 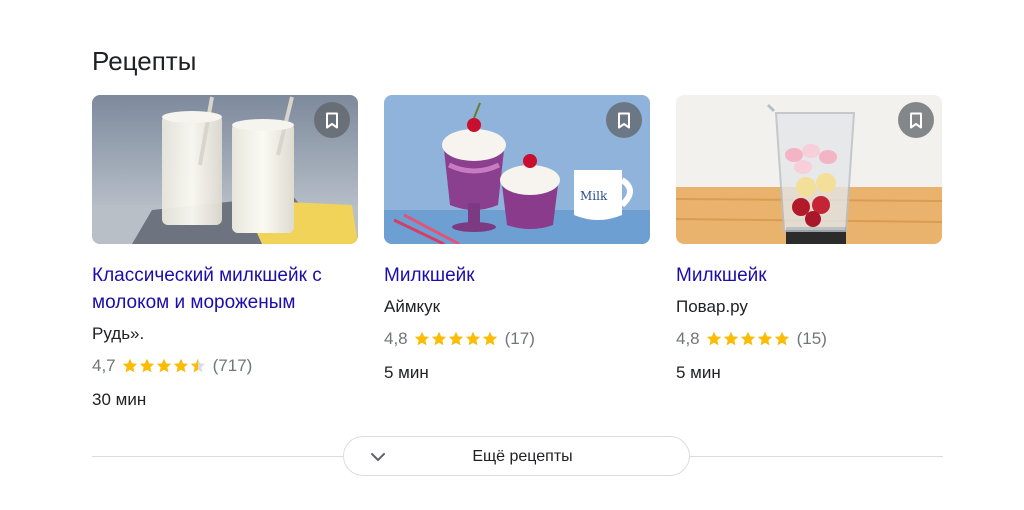 I want to click on review-count: (17), so click(x=519, y=338).